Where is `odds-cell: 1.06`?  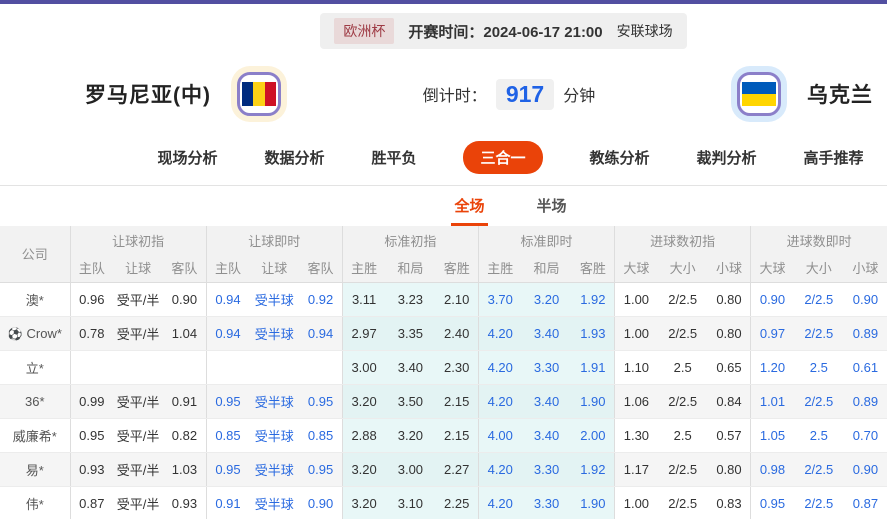
odds-cell: 1.06 is located at coordinates (636, 401).